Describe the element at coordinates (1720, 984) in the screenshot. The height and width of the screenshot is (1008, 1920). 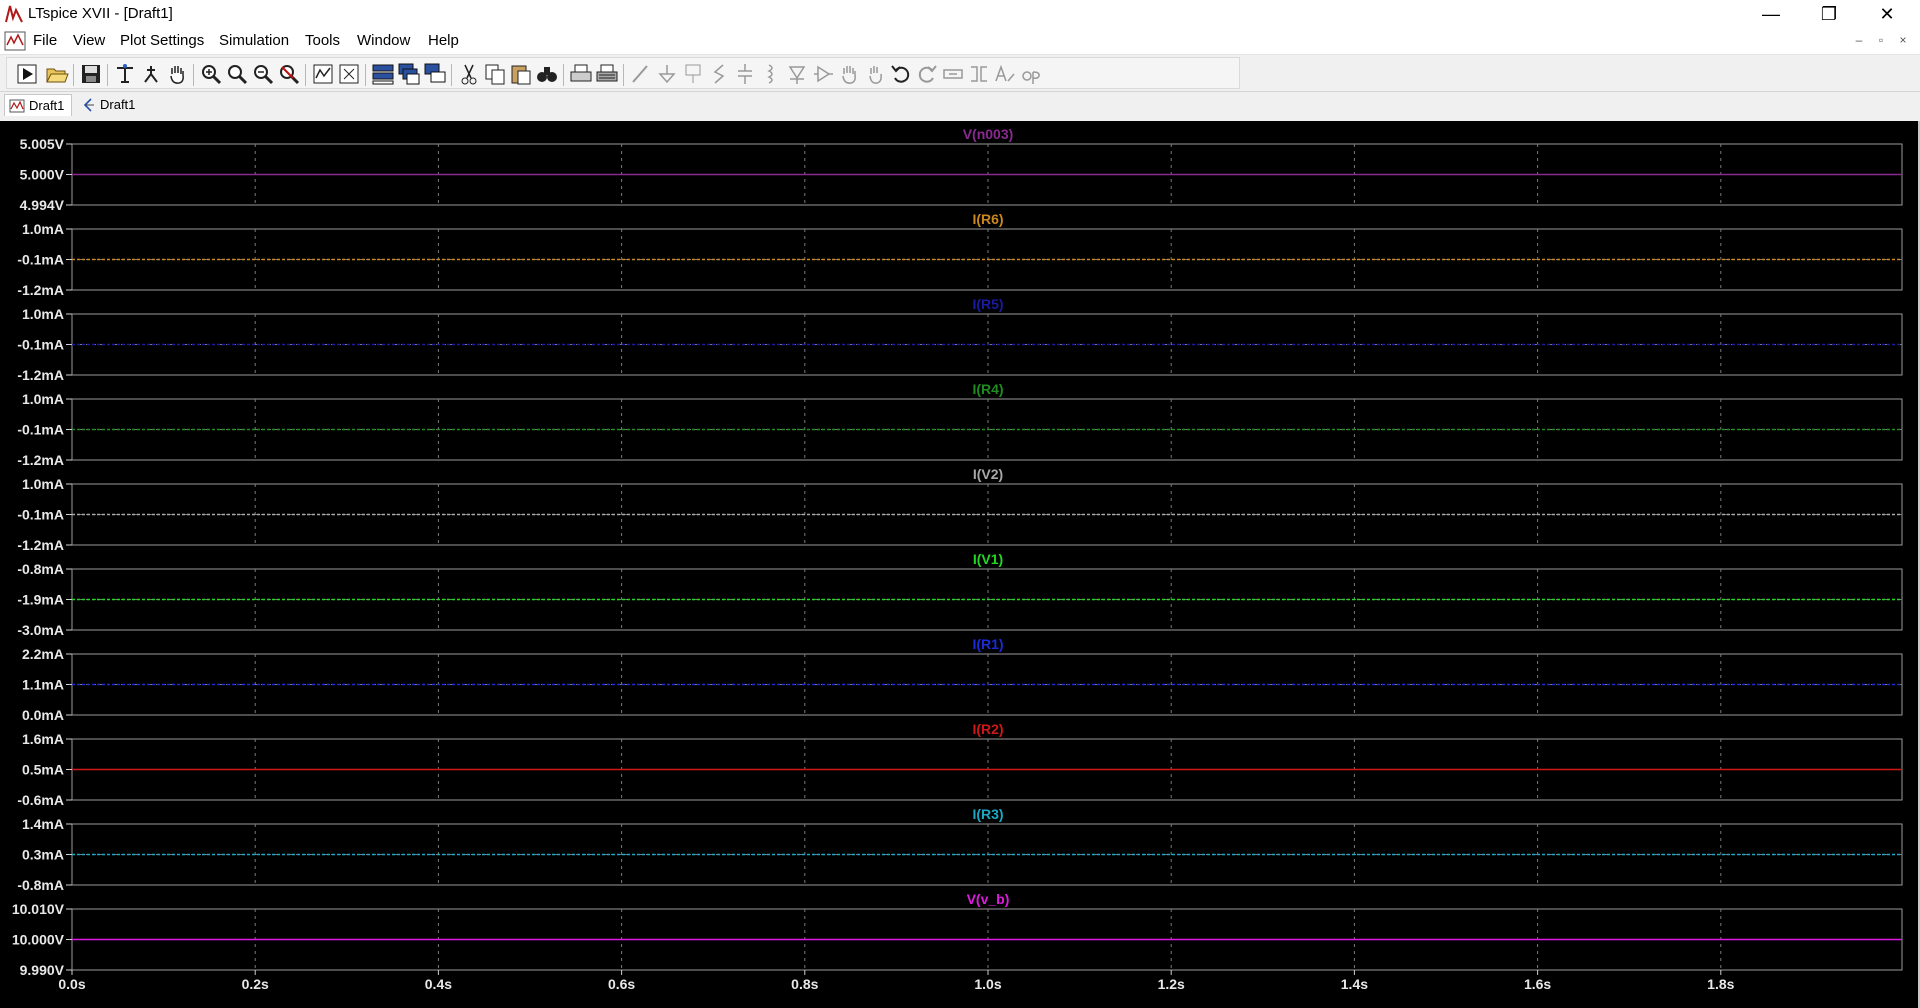
I see `x-tick-label: 1.8s` at that location.